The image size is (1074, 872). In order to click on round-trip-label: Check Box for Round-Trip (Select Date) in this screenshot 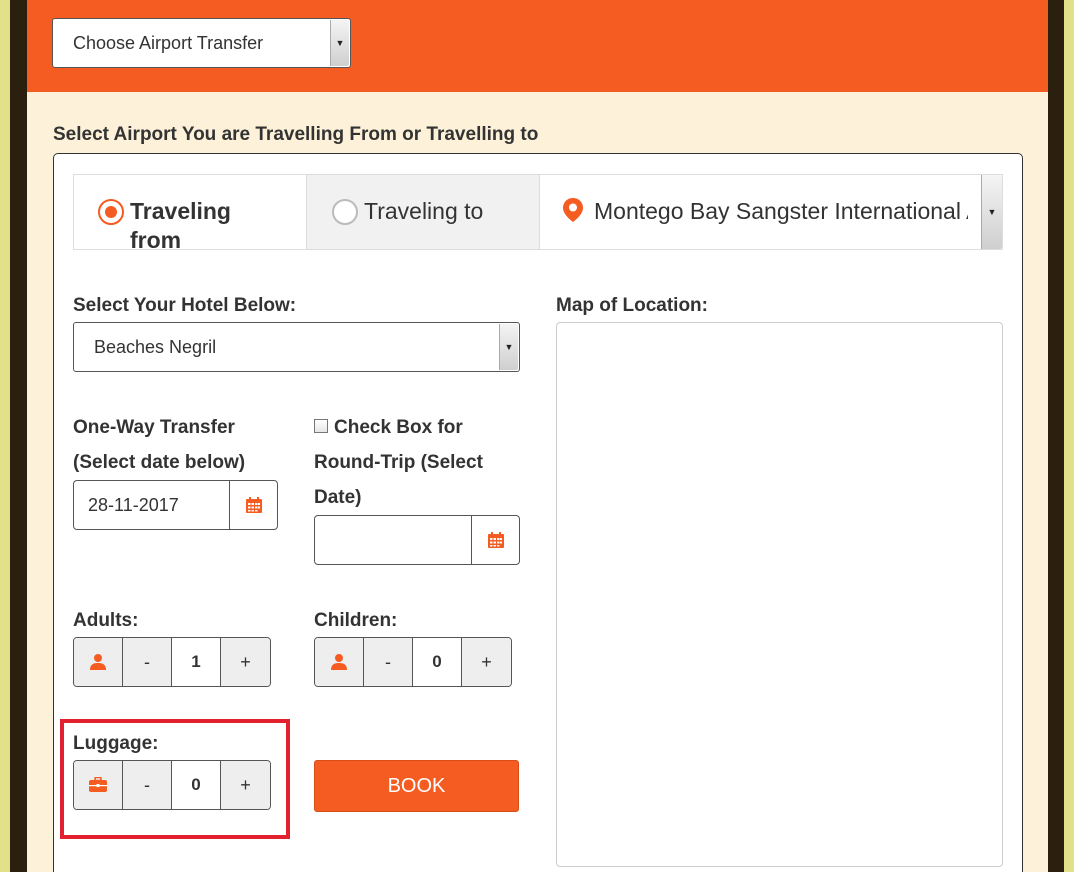, I will do `click(398, 462)`.